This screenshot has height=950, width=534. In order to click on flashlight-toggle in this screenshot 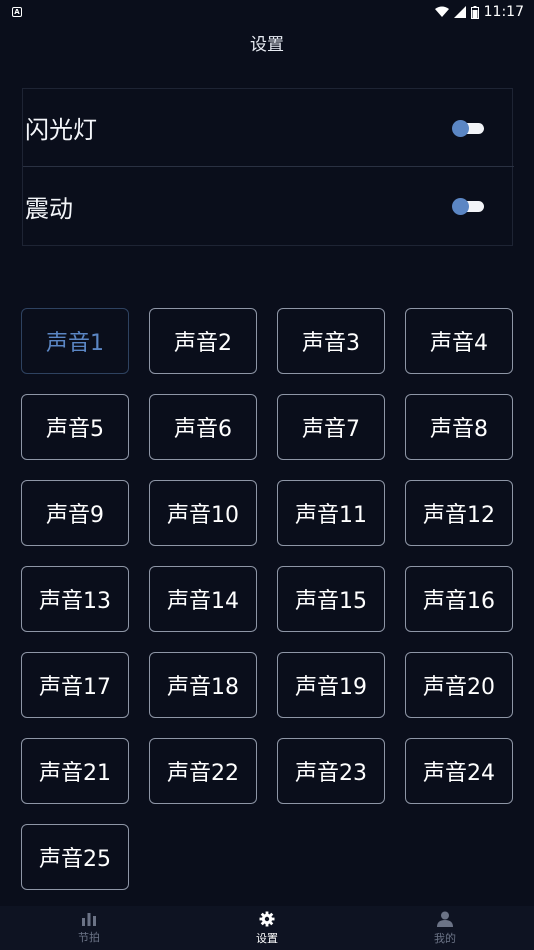, I will do `click(469, 128)`.